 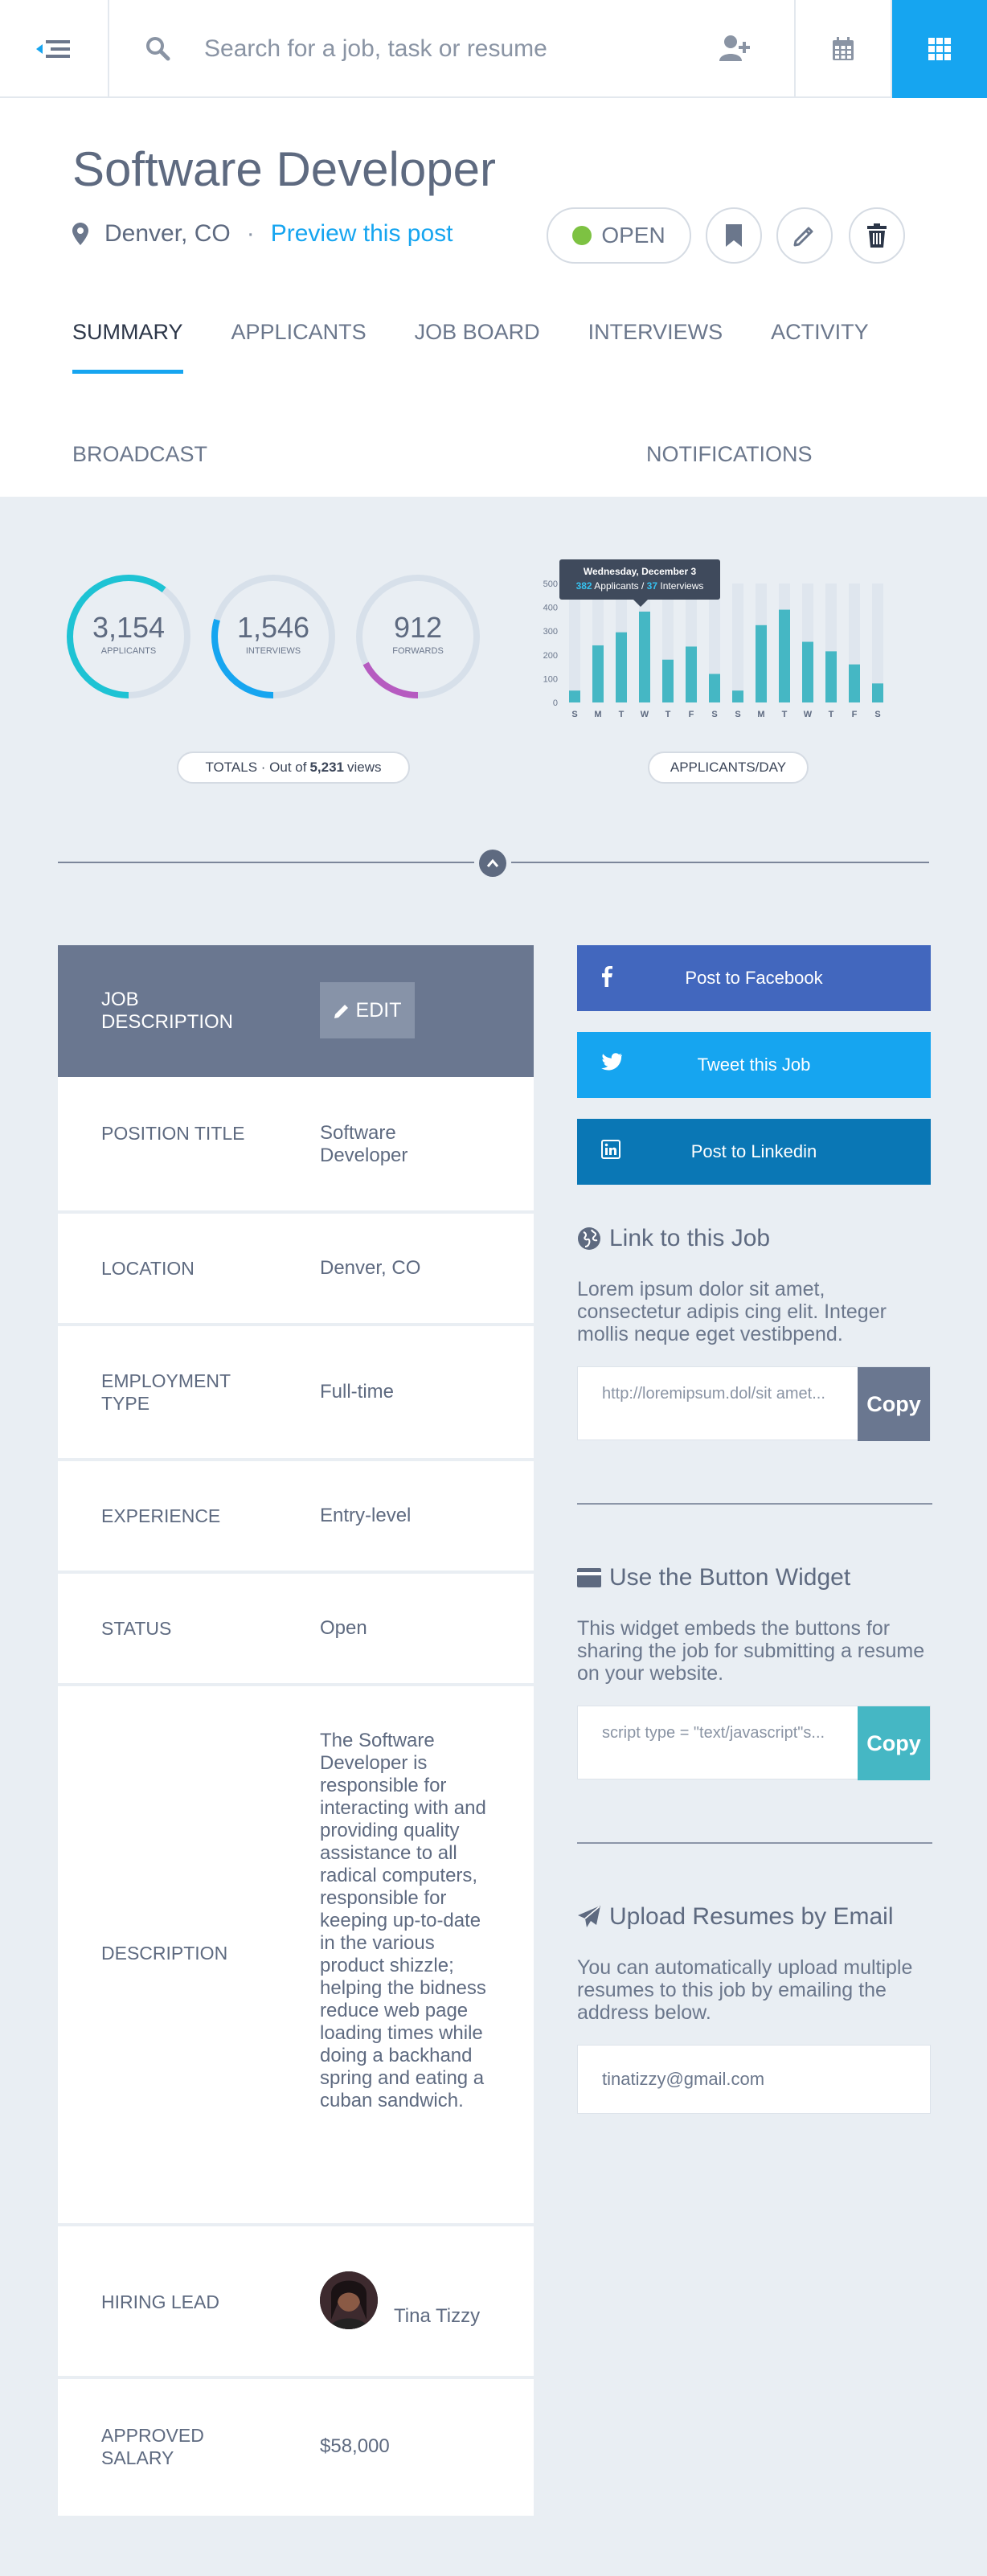 I want to click on status-toggle-button: OPEN, so click(x=619, y=235).